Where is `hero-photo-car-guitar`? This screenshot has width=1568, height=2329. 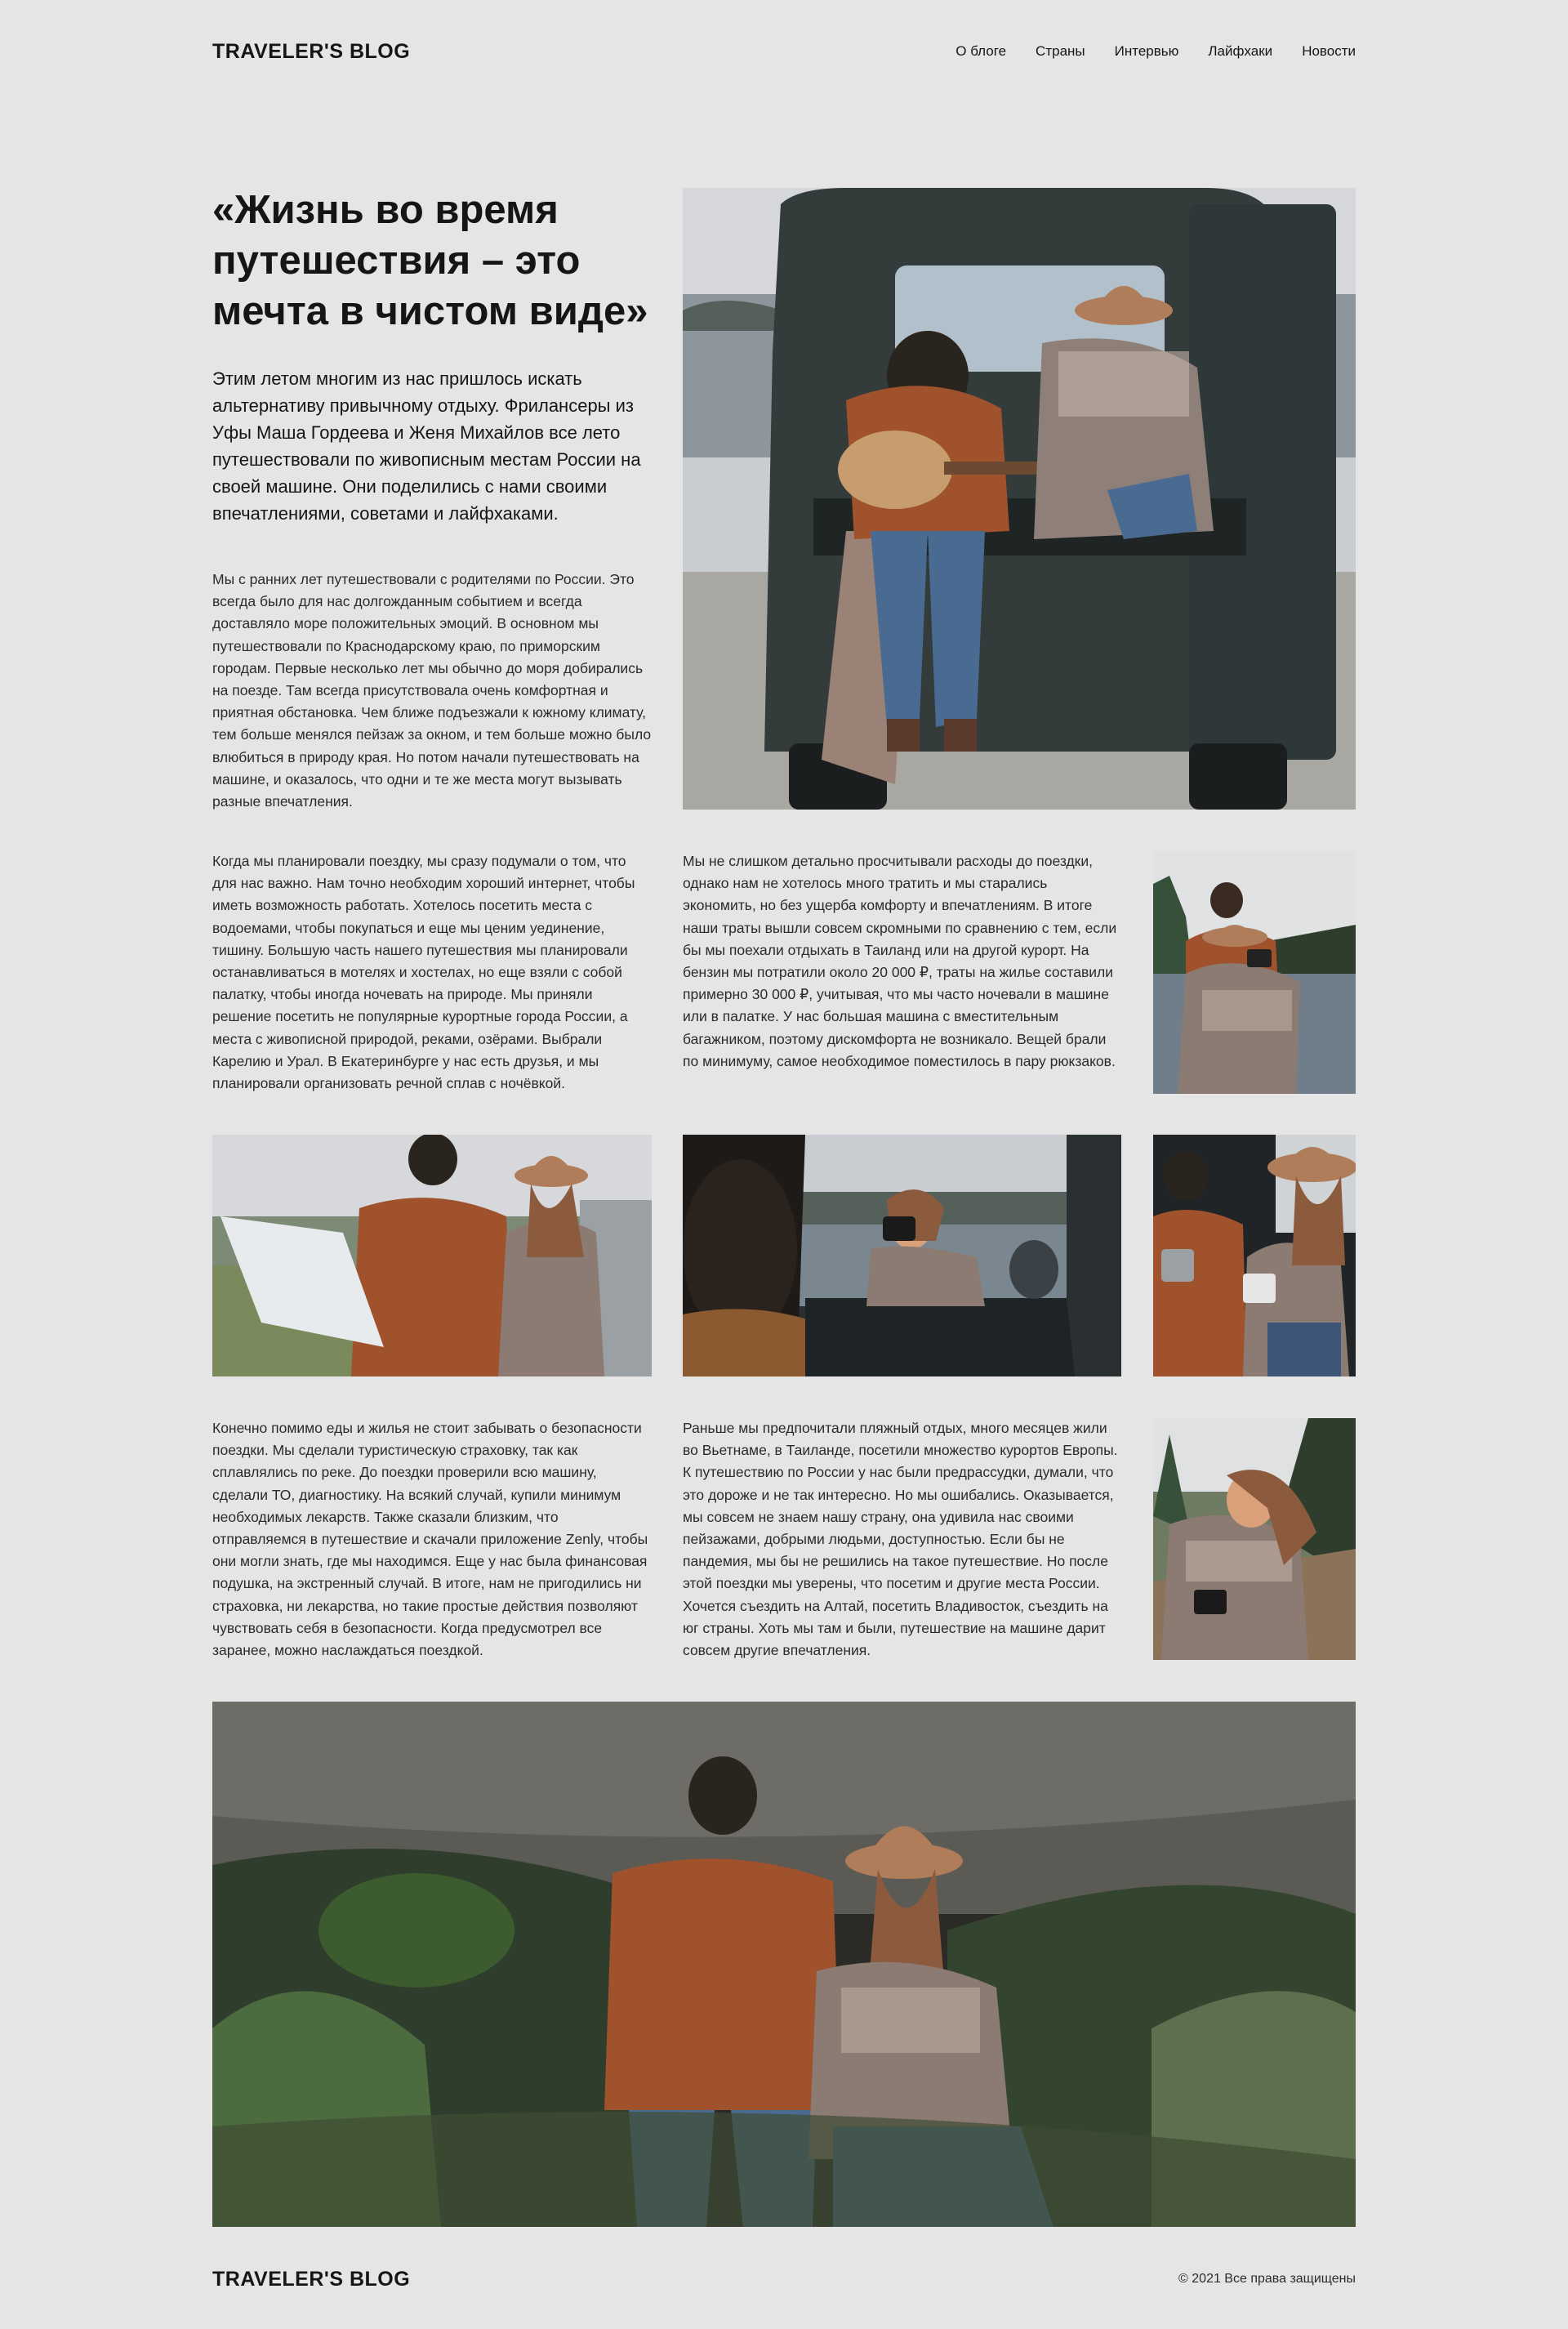
hero-photo-car-guitar is located at coordinates (1019, 499).